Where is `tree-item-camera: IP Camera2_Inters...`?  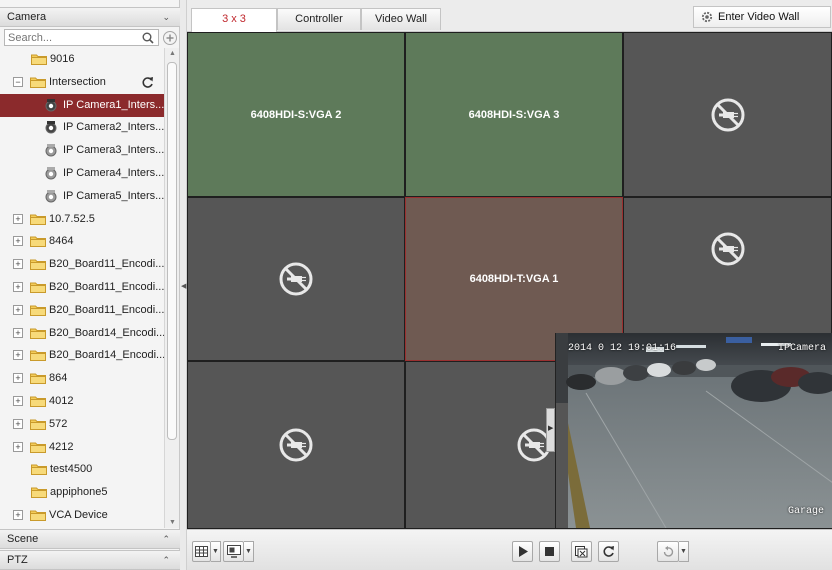 tree-item-camera: IP Camera2_Inters... is located at coordinates (82, 127).